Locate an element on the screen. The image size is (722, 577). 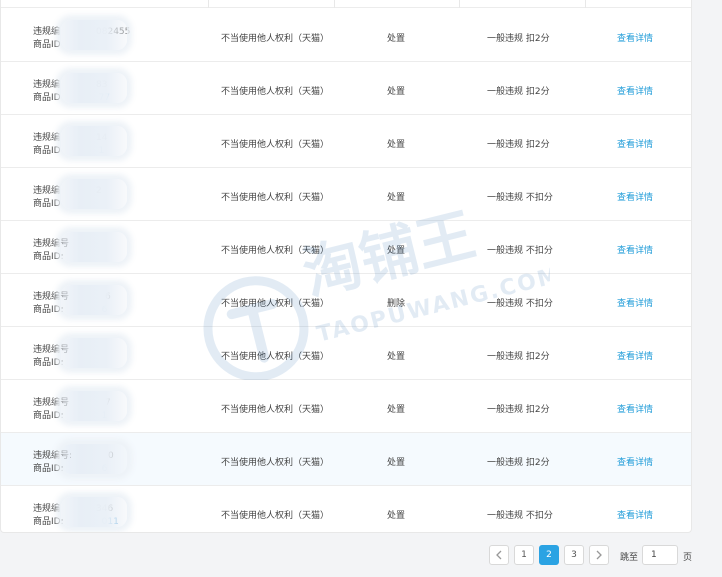
chevron-left-icon is located at coordinates (499, 555).